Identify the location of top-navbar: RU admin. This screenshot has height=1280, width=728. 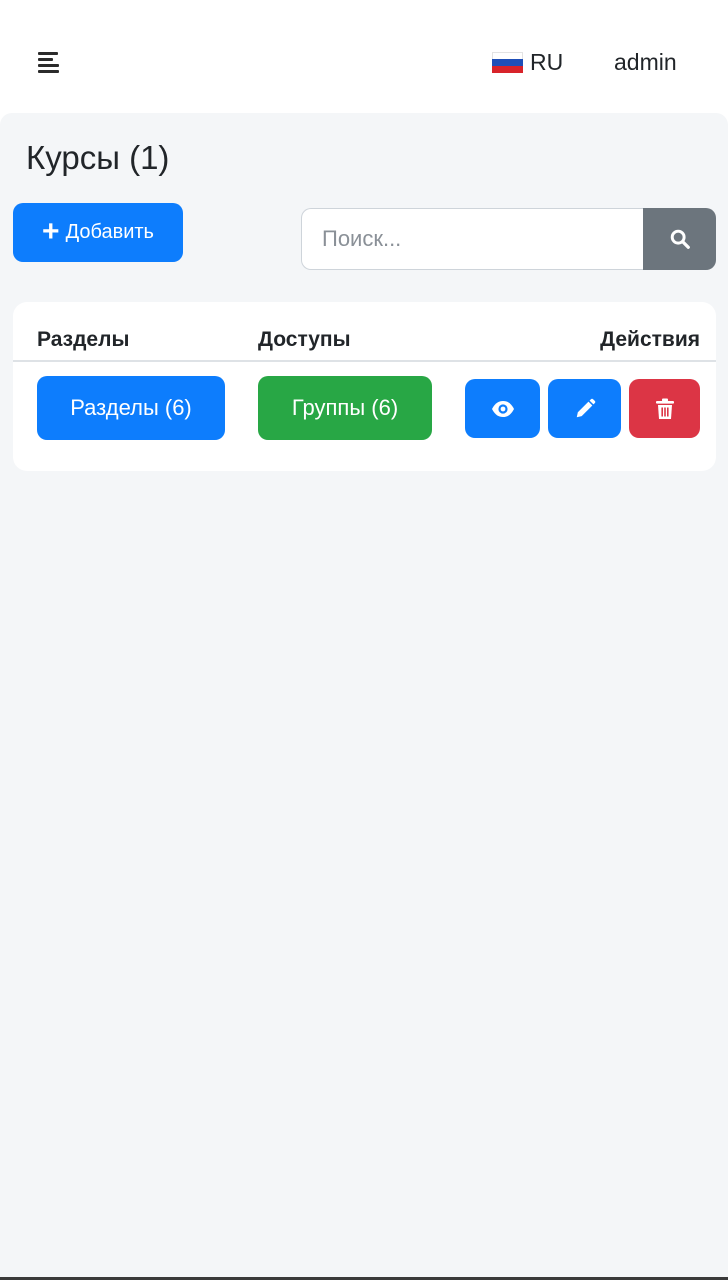
(364, 57).